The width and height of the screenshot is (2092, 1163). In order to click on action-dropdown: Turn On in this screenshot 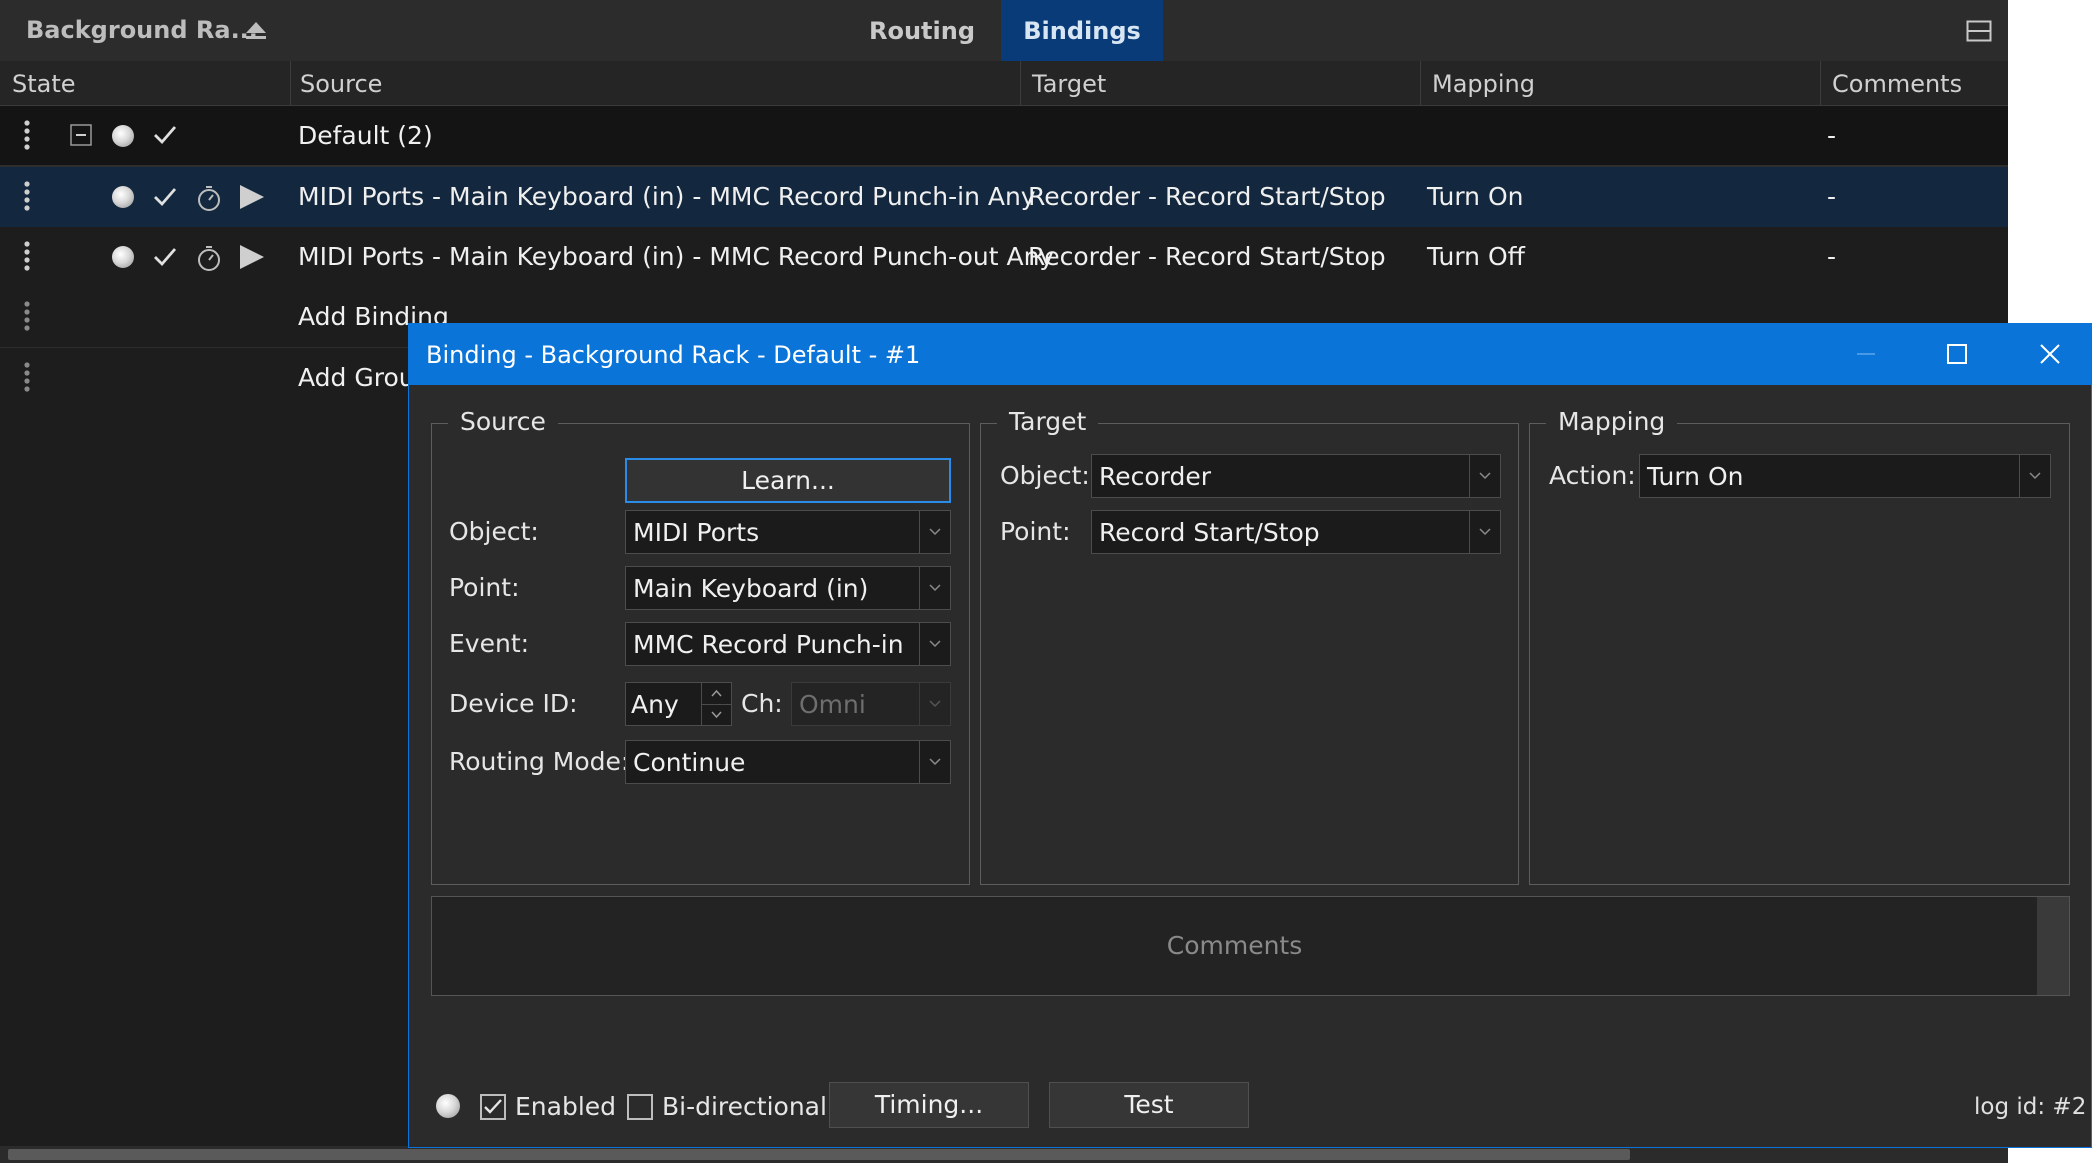, I will do `click(1845, 476)`.